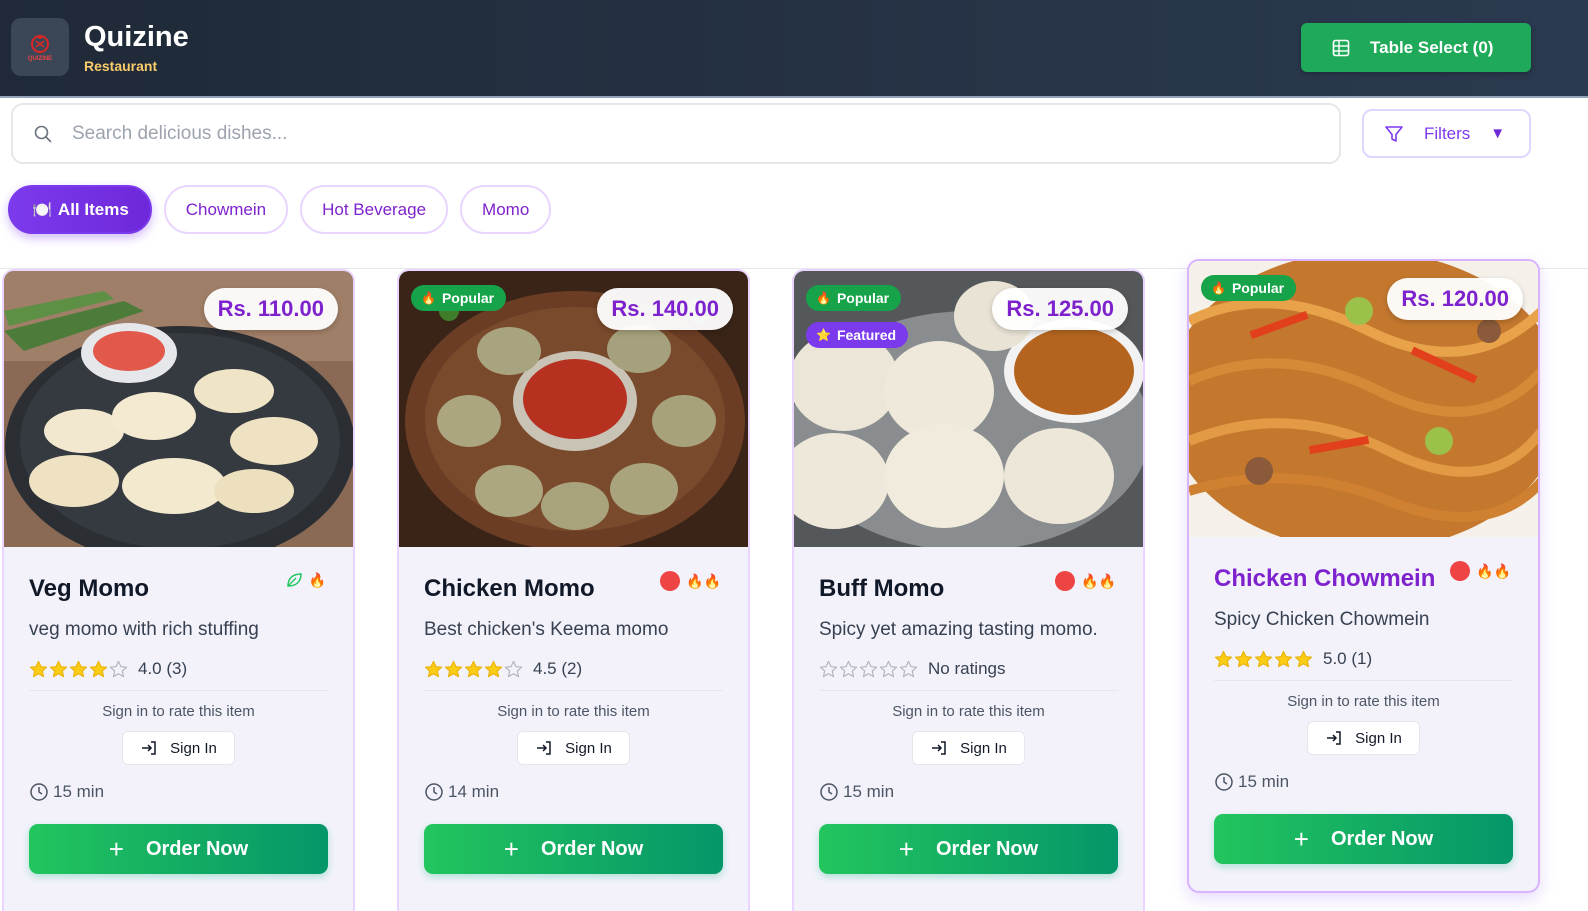 Image resolution: width=1588 pixels, height=911 pixels. What do you see at coordinates (558, 668) in the screenshot?
I see `rating-text: 4.5 (2)` at bounding box center [558, 668].